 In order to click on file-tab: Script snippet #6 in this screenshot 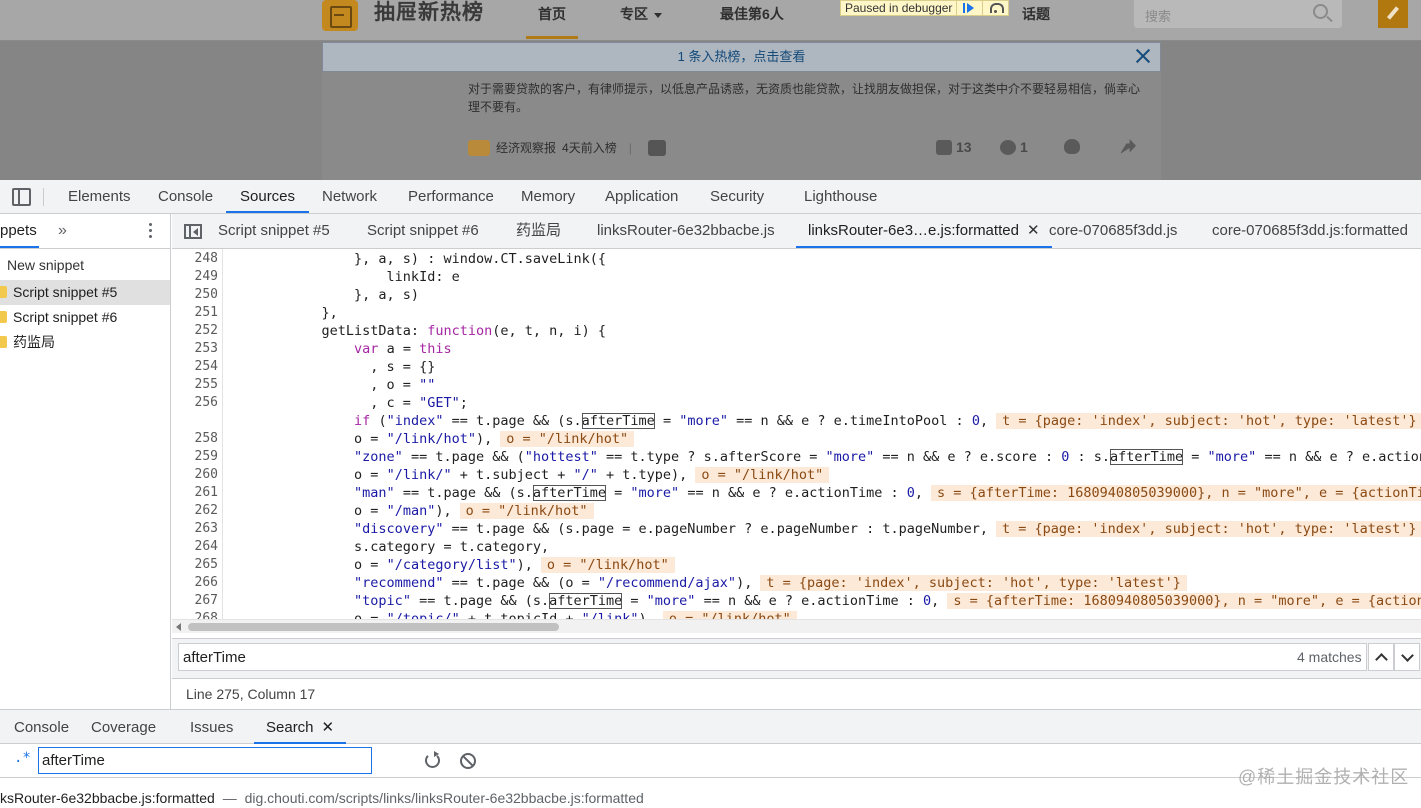, I will do `click(423, 231)`.